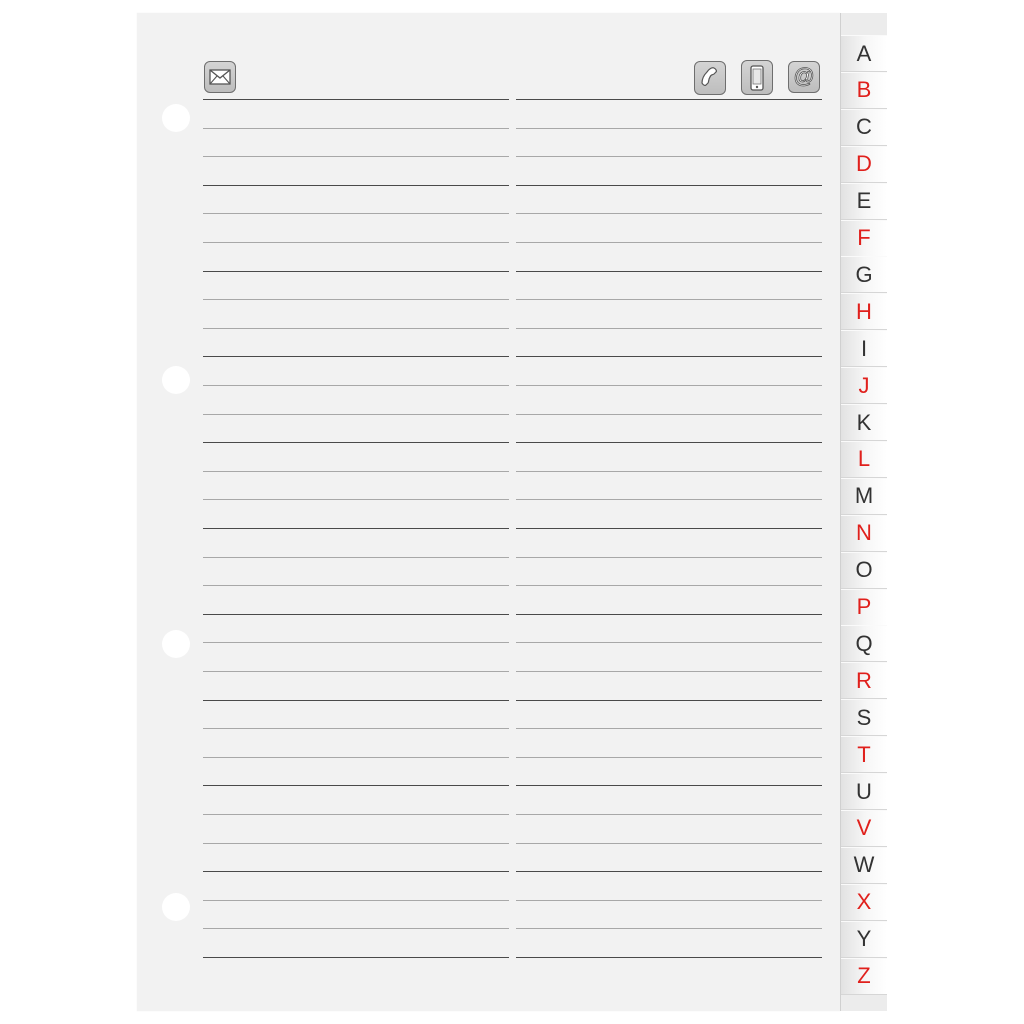 The height and width of the screenshot is (1024, 1024). I want to click on mobile-phone-icon, so click(757, 77).